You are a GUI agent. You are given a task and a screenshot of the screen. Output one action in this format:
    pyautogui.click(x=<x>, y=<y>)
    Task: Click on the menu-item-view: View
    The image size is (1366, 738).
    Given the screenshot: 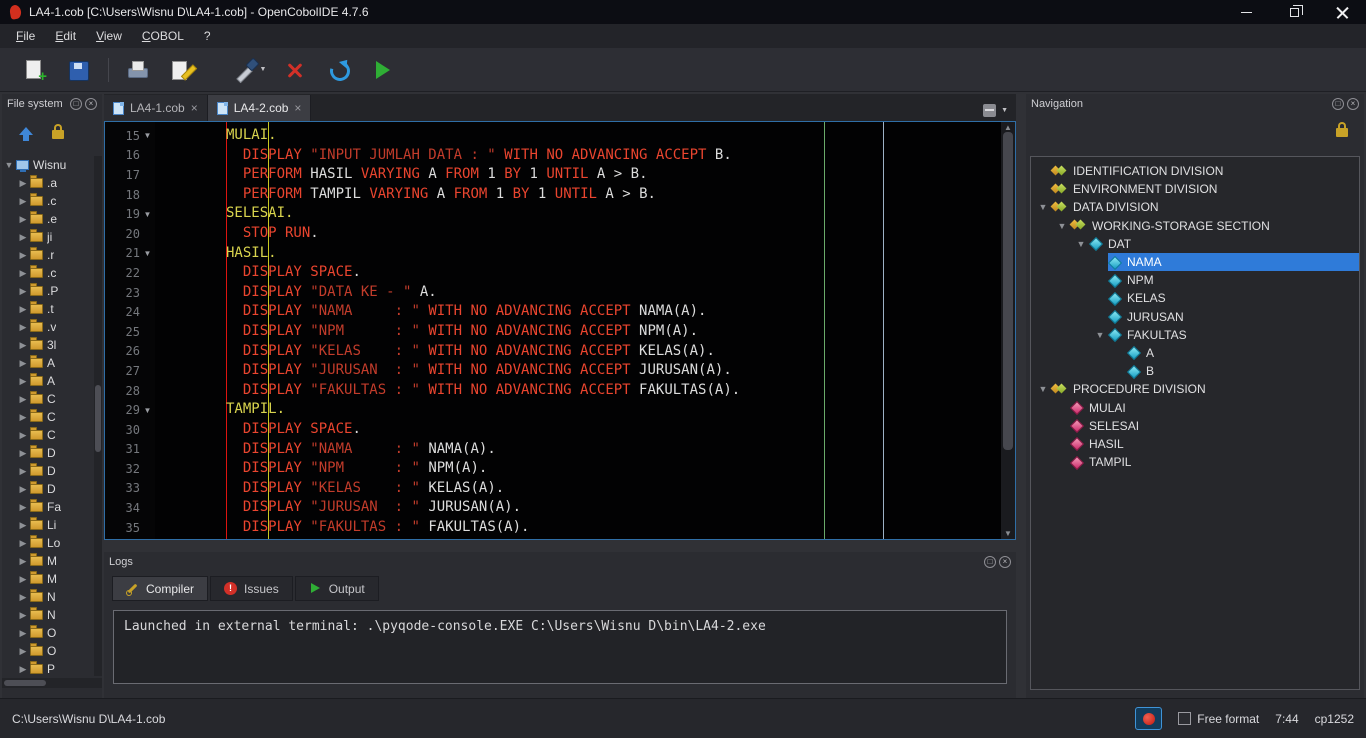 What is the action you would take?
    pyautogui.click(x=109, y=36)
    